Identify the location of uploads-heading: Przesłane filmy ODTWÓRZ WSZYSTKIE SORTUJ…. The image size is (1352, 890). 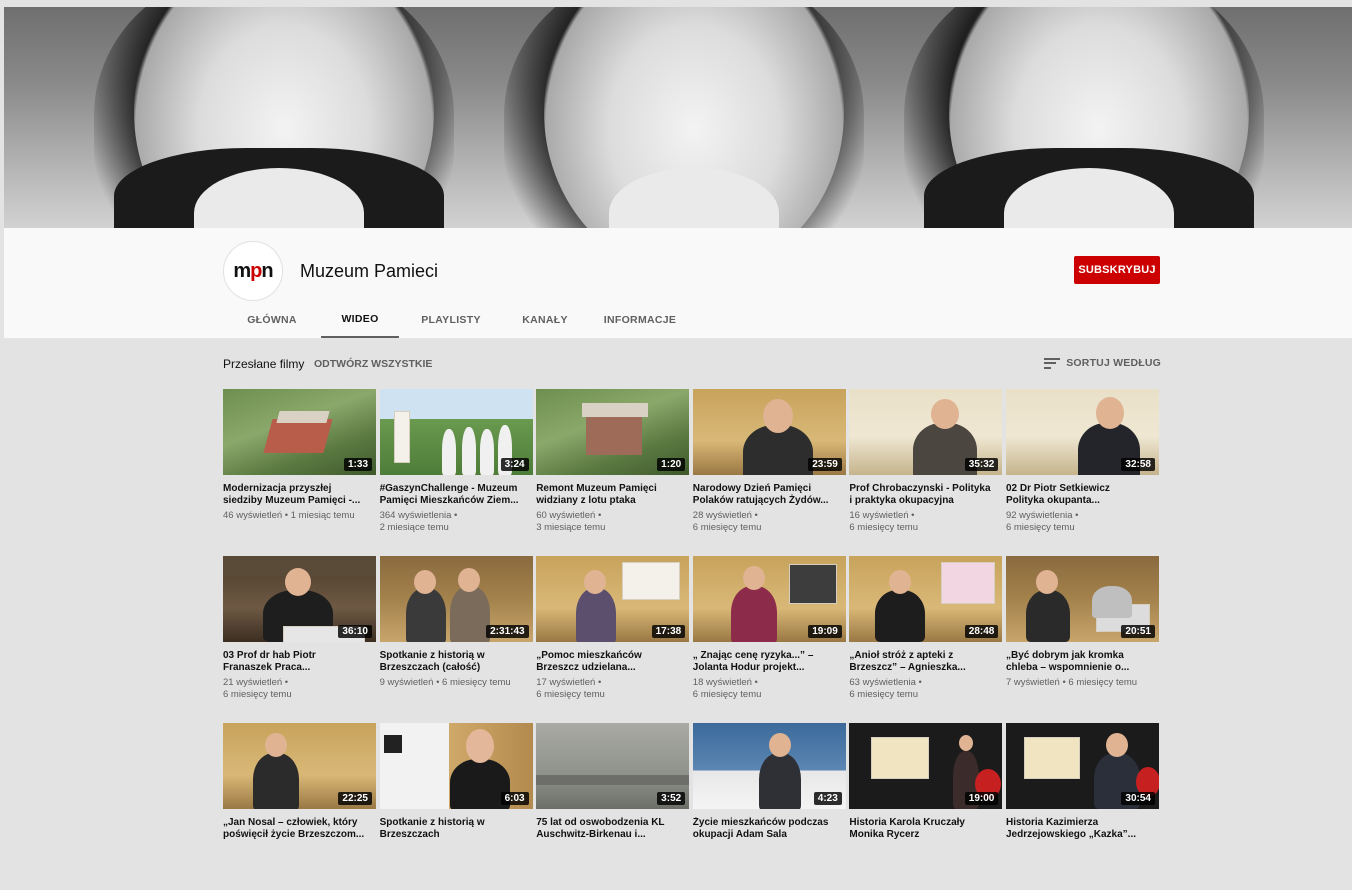
(692, 364).